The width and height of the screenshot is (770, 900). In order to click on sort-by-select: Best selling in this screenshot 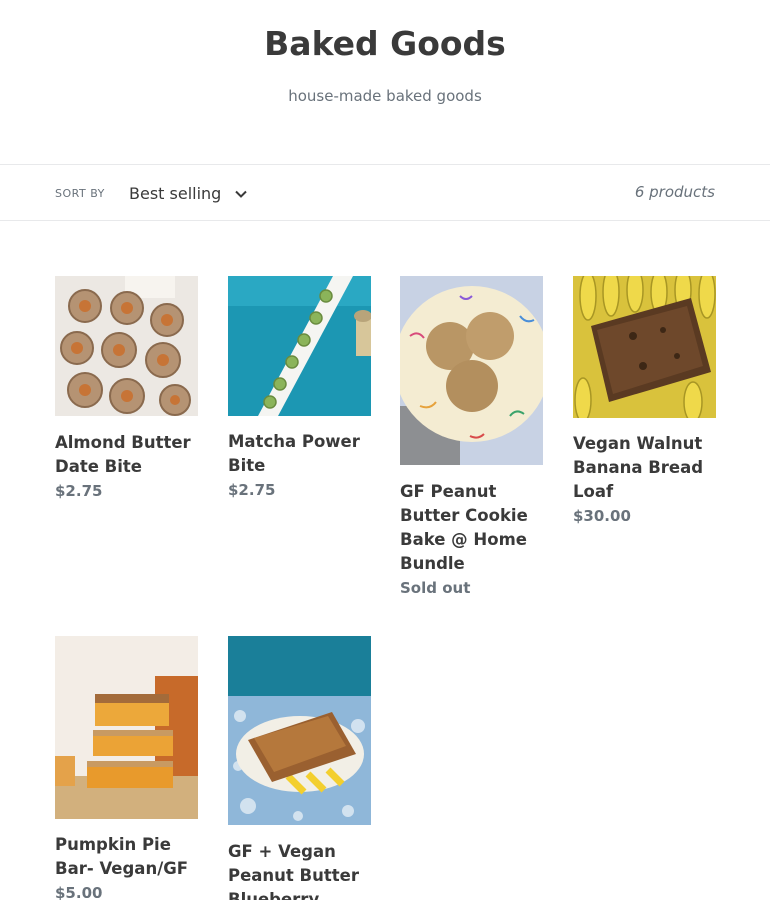, I will do `click(188, 193)`.